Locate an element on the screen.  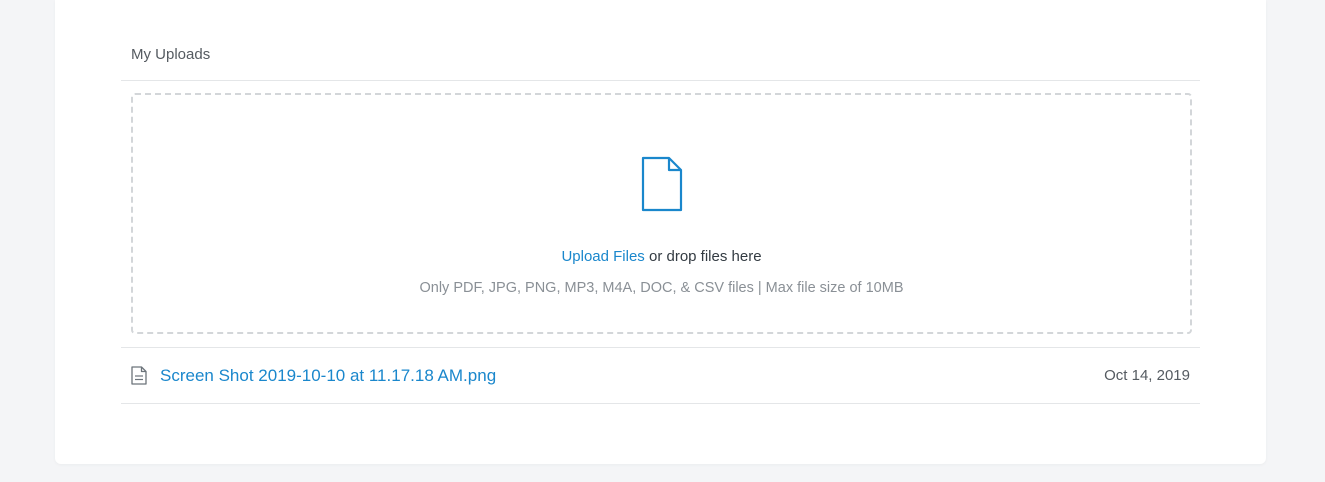
upload-files-link: Upload Files is located at coordinates (602, 256).